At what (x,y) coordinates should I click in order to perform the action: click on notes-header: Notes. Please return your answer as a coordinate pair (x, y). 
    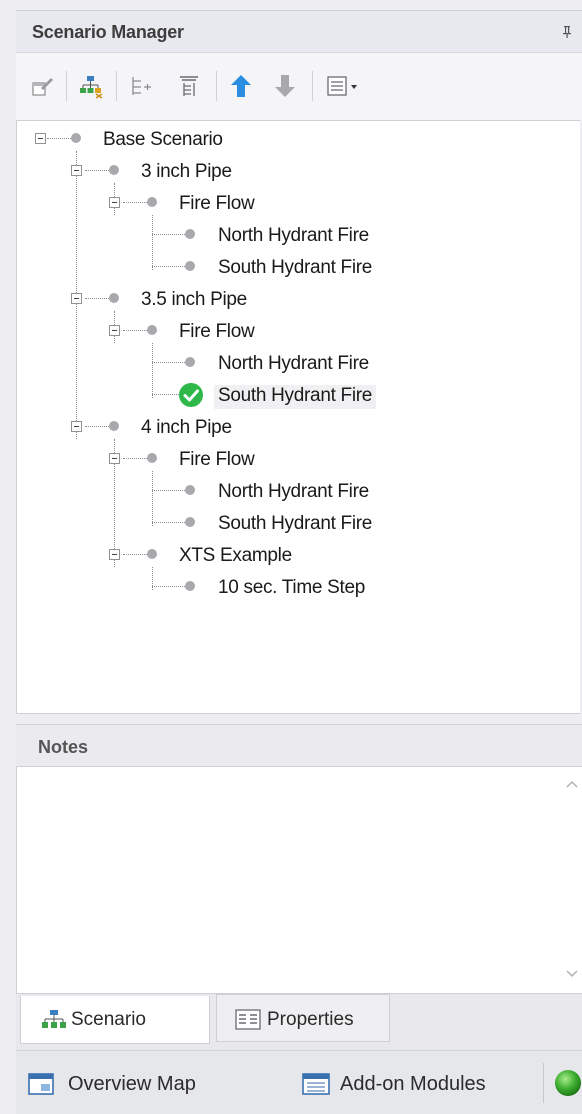
    Looking at the image, I should click on (299, 745).